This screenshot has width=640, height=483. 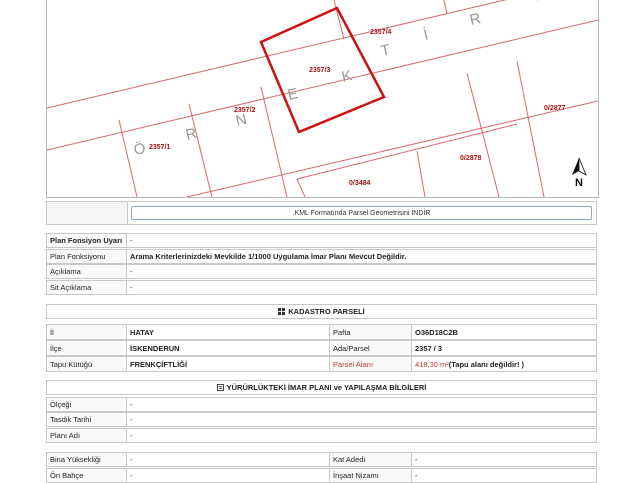 I want to click on street-name-letter: Ö, so click(x=139, y=149).